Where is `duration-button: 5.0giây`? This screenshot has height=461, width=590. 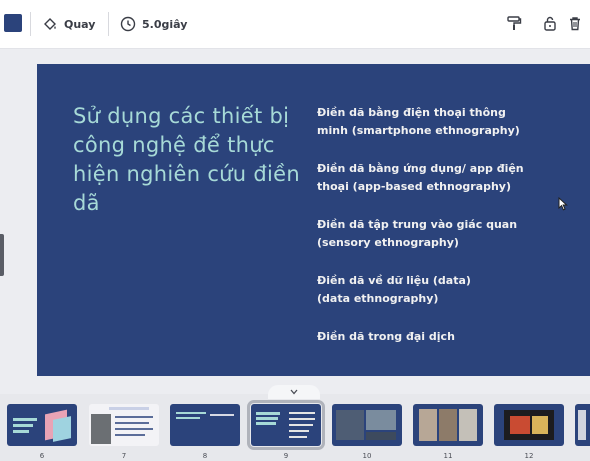
duration-button: 5.0giây is located at coordinates (153, 24).